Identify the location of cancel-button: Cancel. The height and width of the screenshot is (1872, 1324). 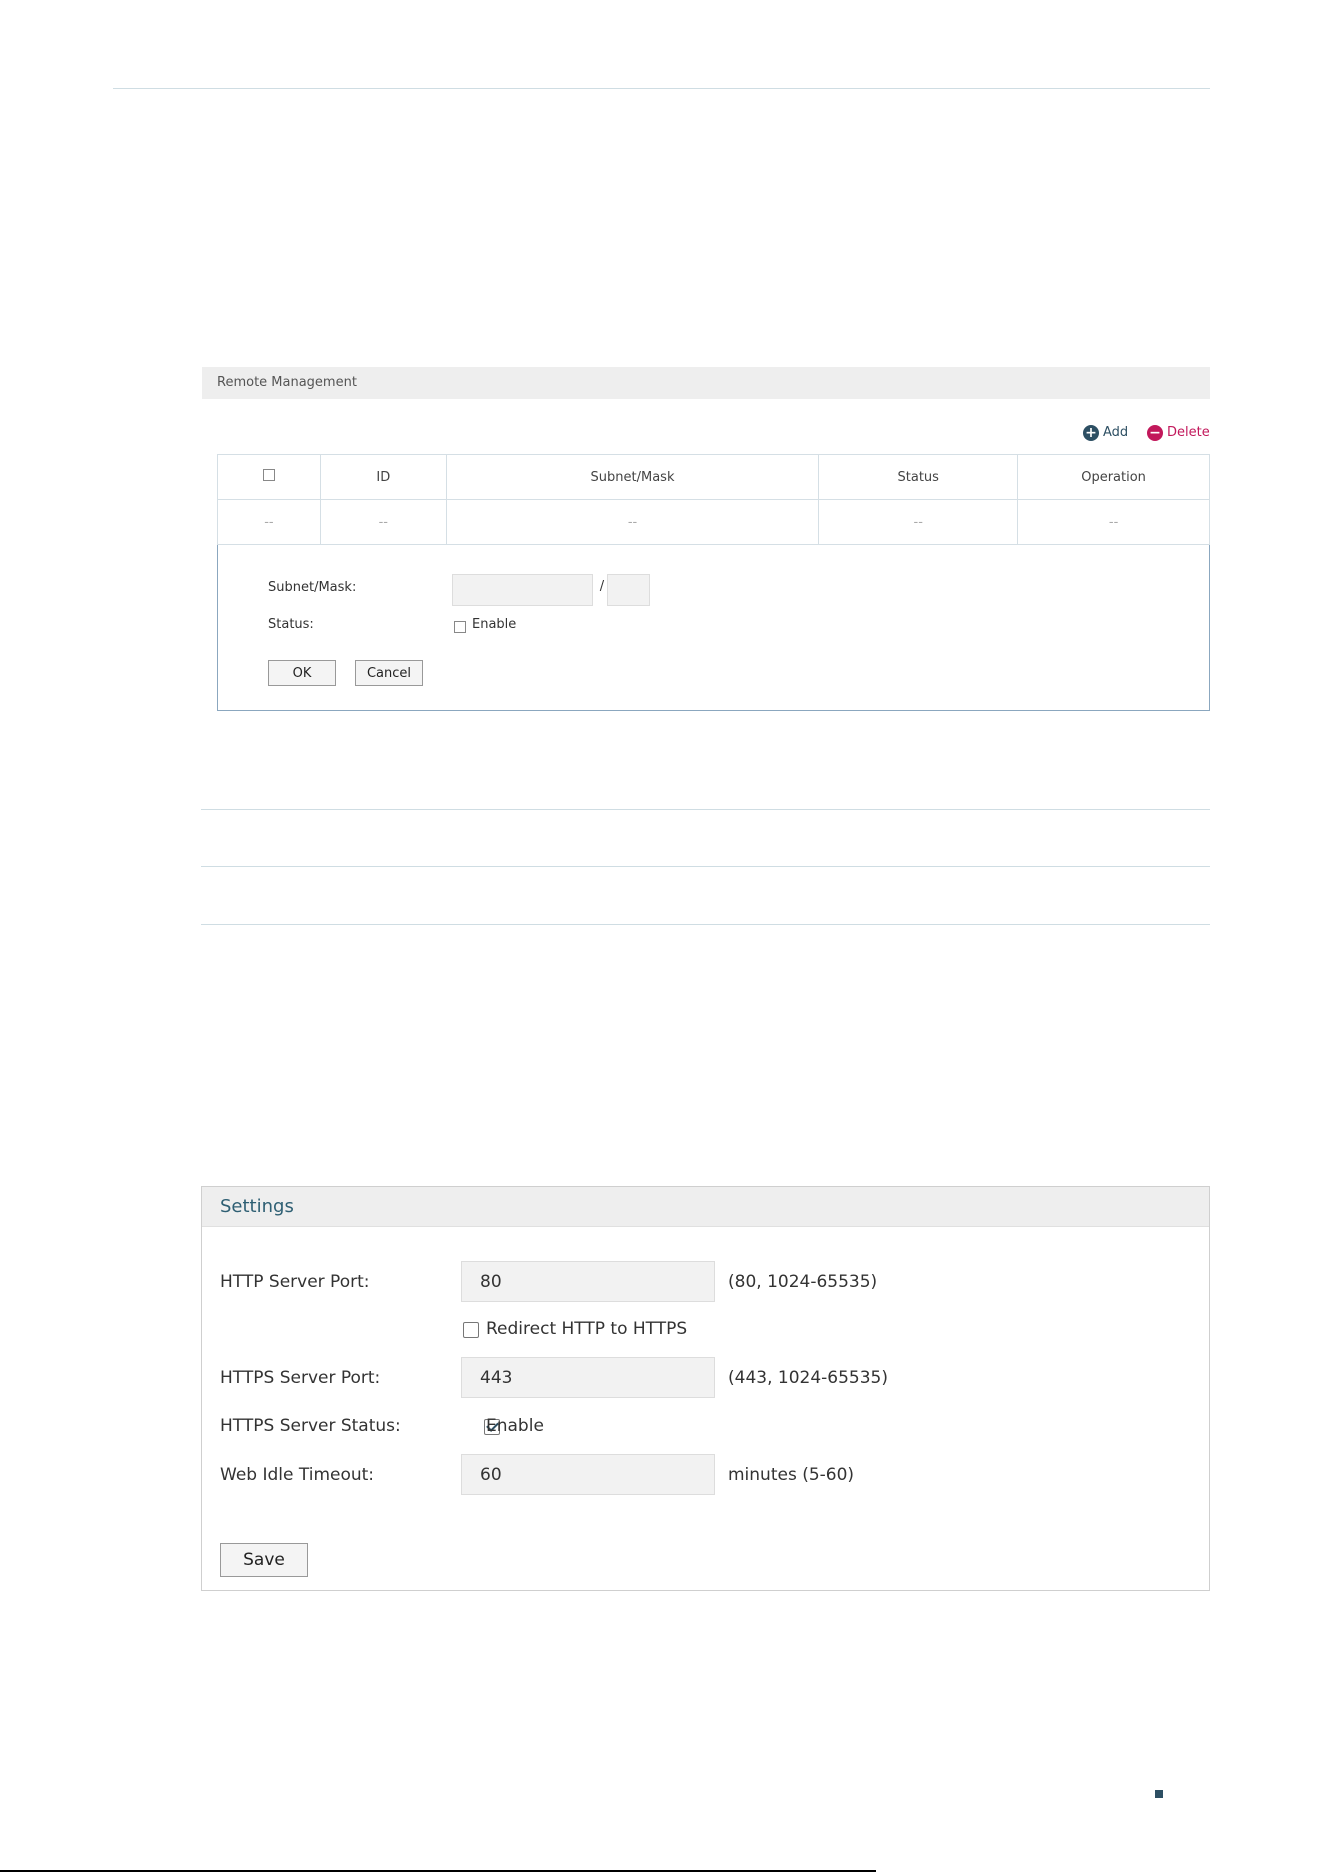
(389, 673).